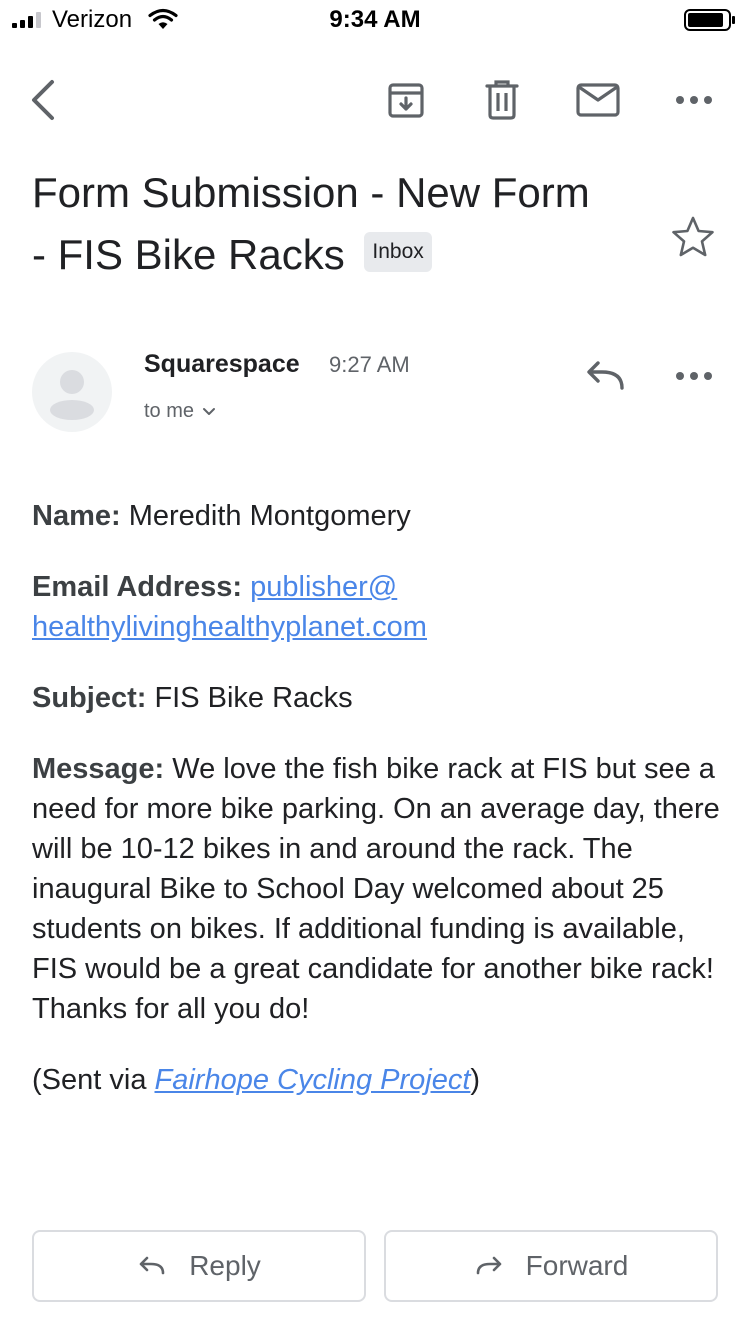 This screenshot has height=1334, width=750. I want to click on sent-time: 9:27 AM, so click(369, 364).